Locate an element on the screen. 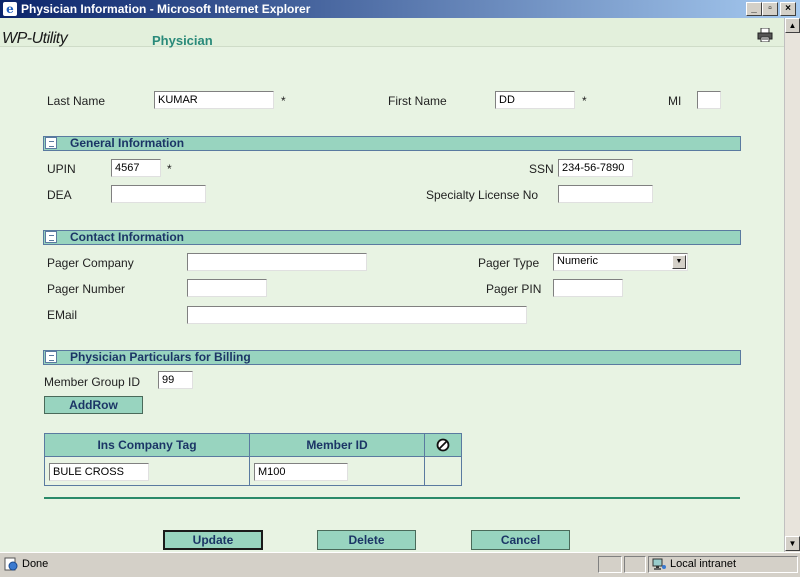 This screenshot has height=577, width=800. pager-number-input is located at coordinates (227, 288).